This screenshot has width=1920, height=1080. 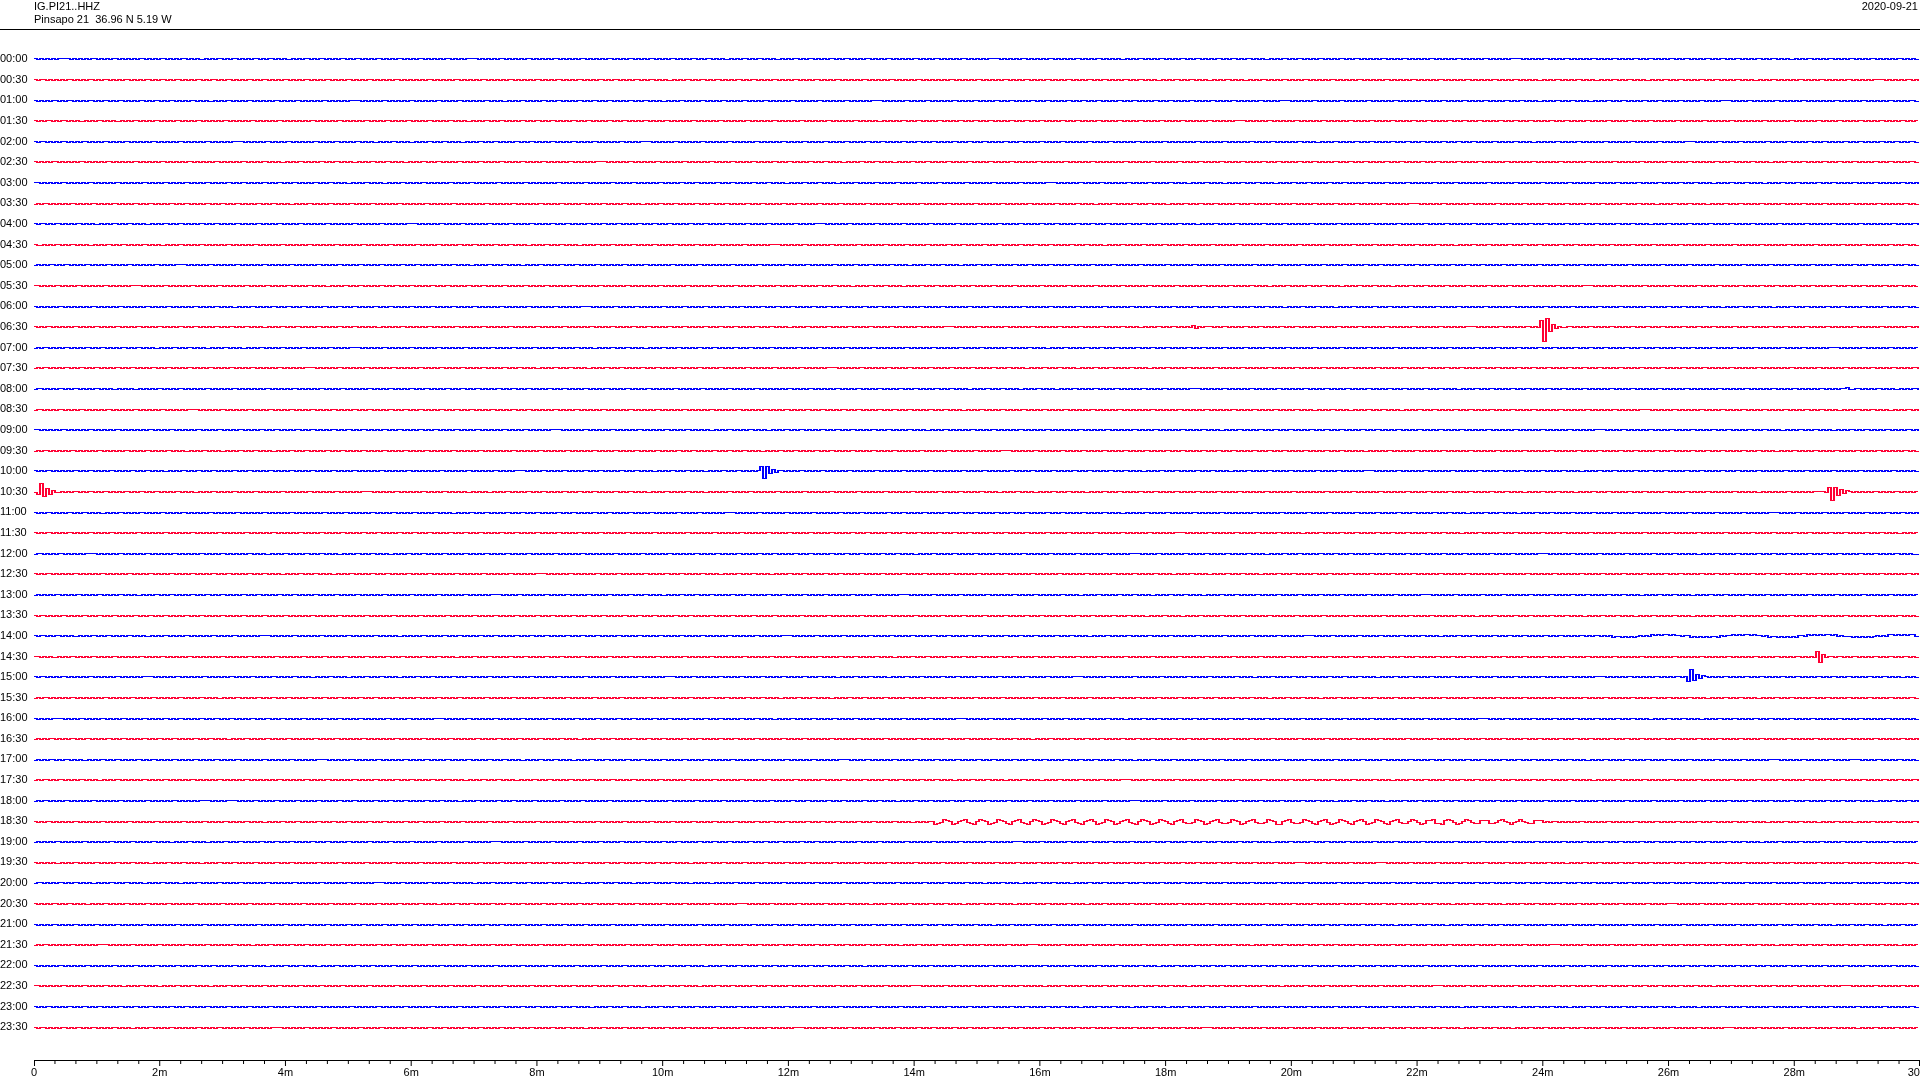 What do you see at coordinates (14, 614) in the screenshot?
I see `hour-label: 13:30` at bounding box center [14, 614].